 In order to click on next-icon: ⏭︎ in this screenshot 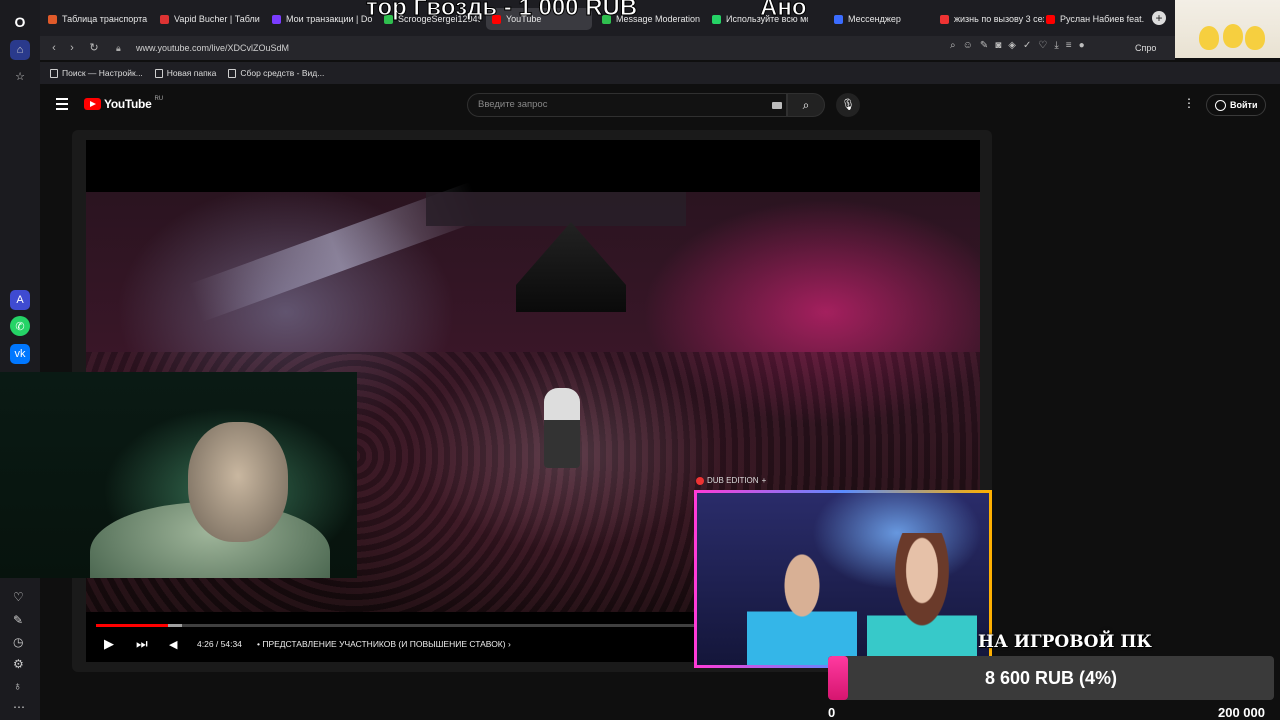, I will do `click(142, 644)`.